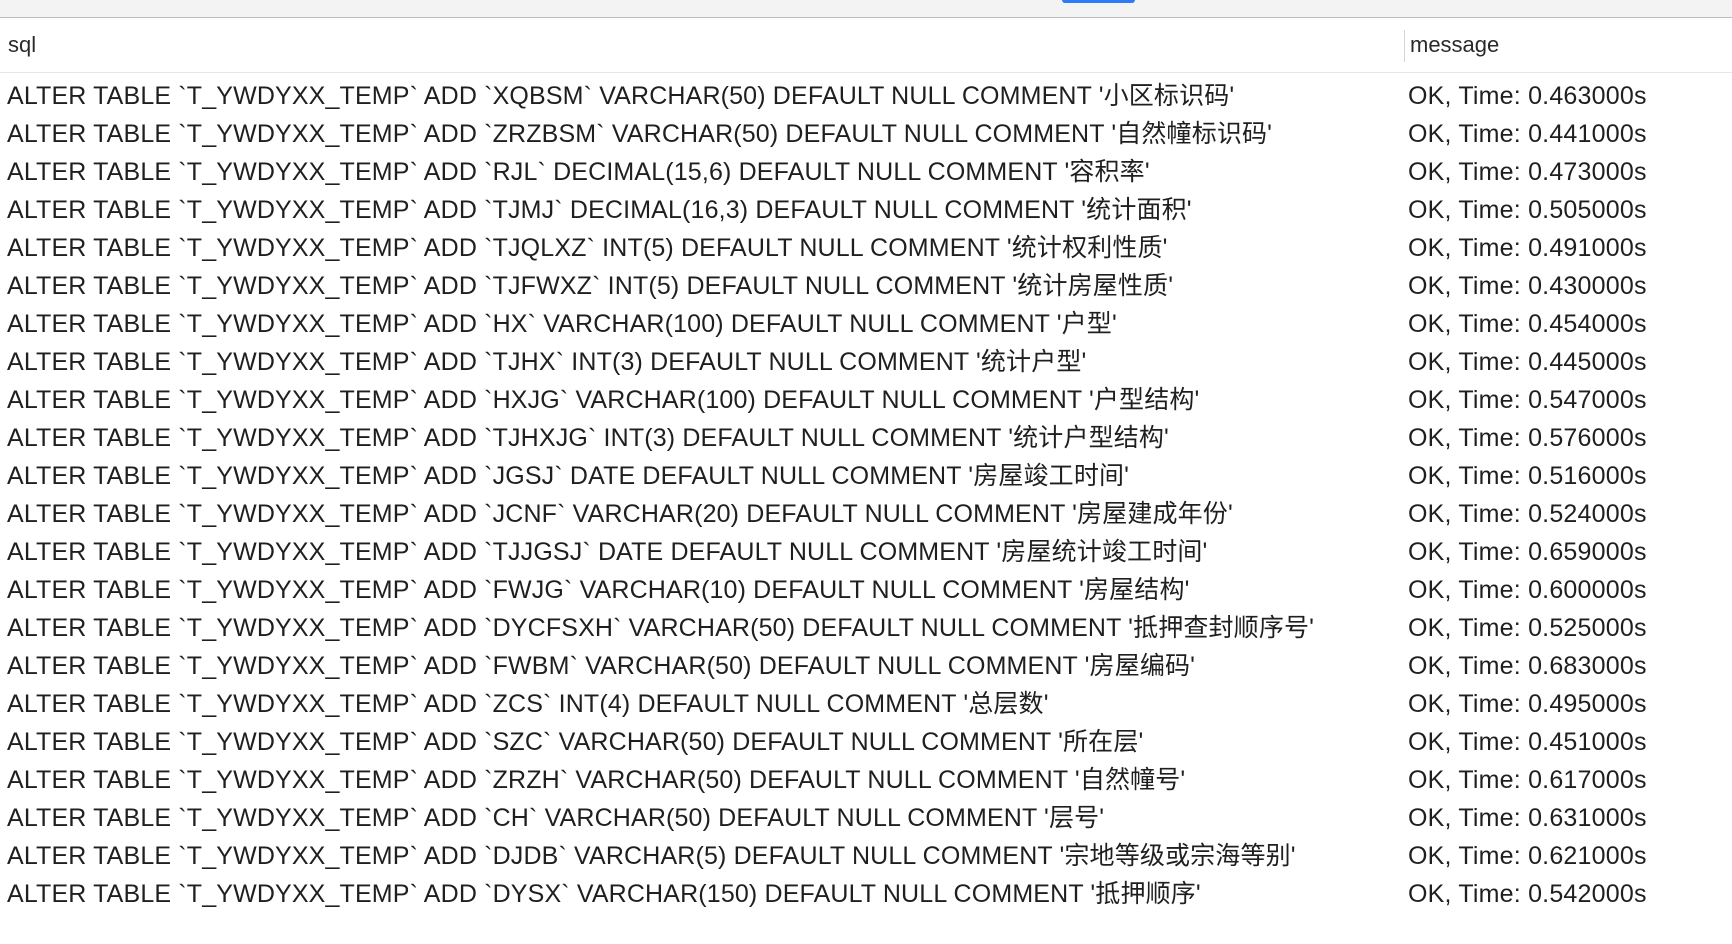 The image size is (1732, 944). What do you see at coordinates (22, 45) in the screenshot?
I see `column-header-sql: sql` at bounding box center [22, 45].